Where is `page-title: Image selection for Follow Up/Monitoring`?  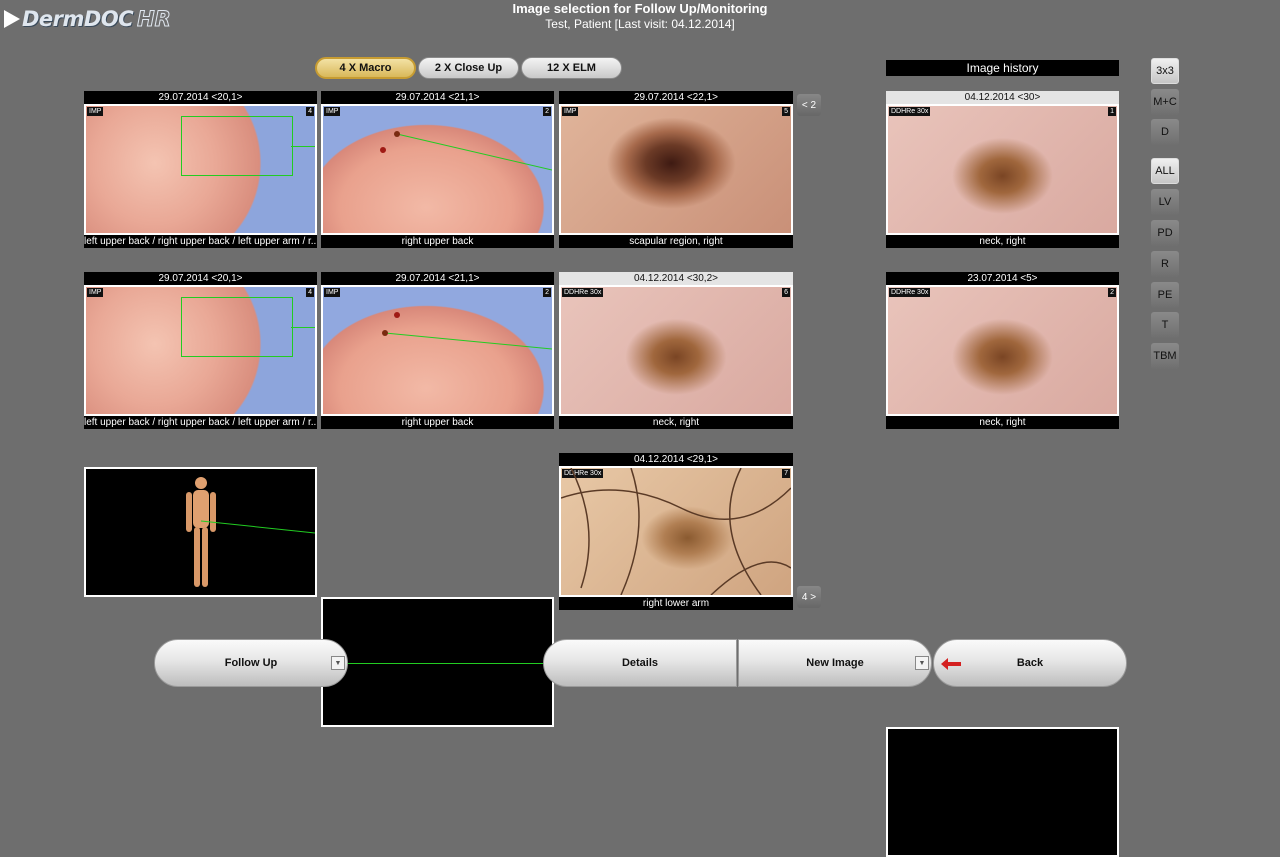
page-title: Image selection for Follow Up/Monitoring is located at coordinates (640, 8).